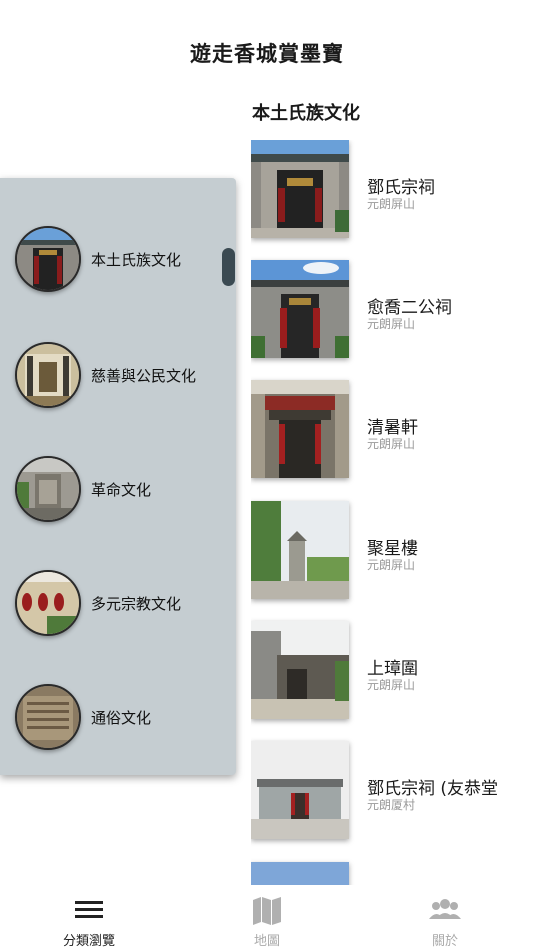 The image size is (534, 950). I want to click on tab-label: 關於, so click(444, 941).